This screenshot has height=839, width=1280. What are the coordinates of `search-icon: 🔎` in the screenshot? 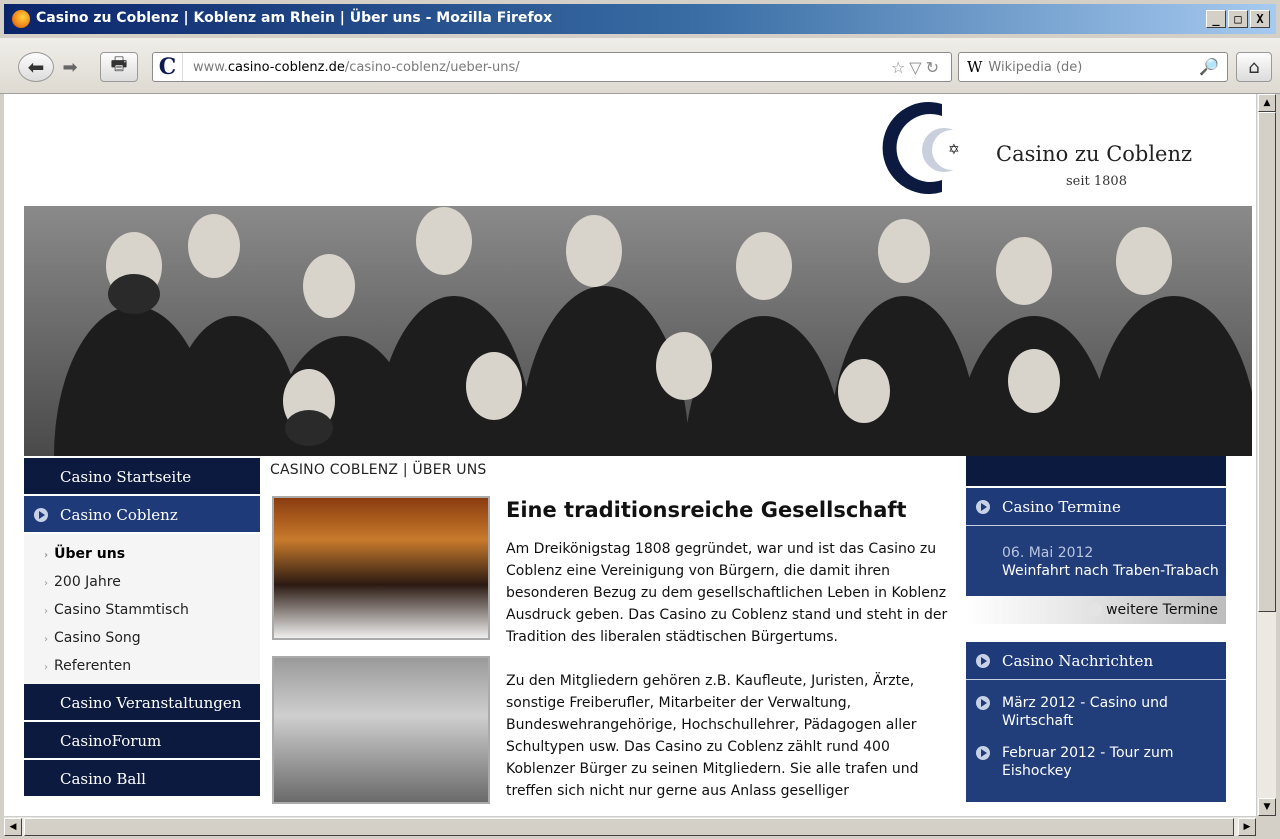 It's located at (1209, 66).